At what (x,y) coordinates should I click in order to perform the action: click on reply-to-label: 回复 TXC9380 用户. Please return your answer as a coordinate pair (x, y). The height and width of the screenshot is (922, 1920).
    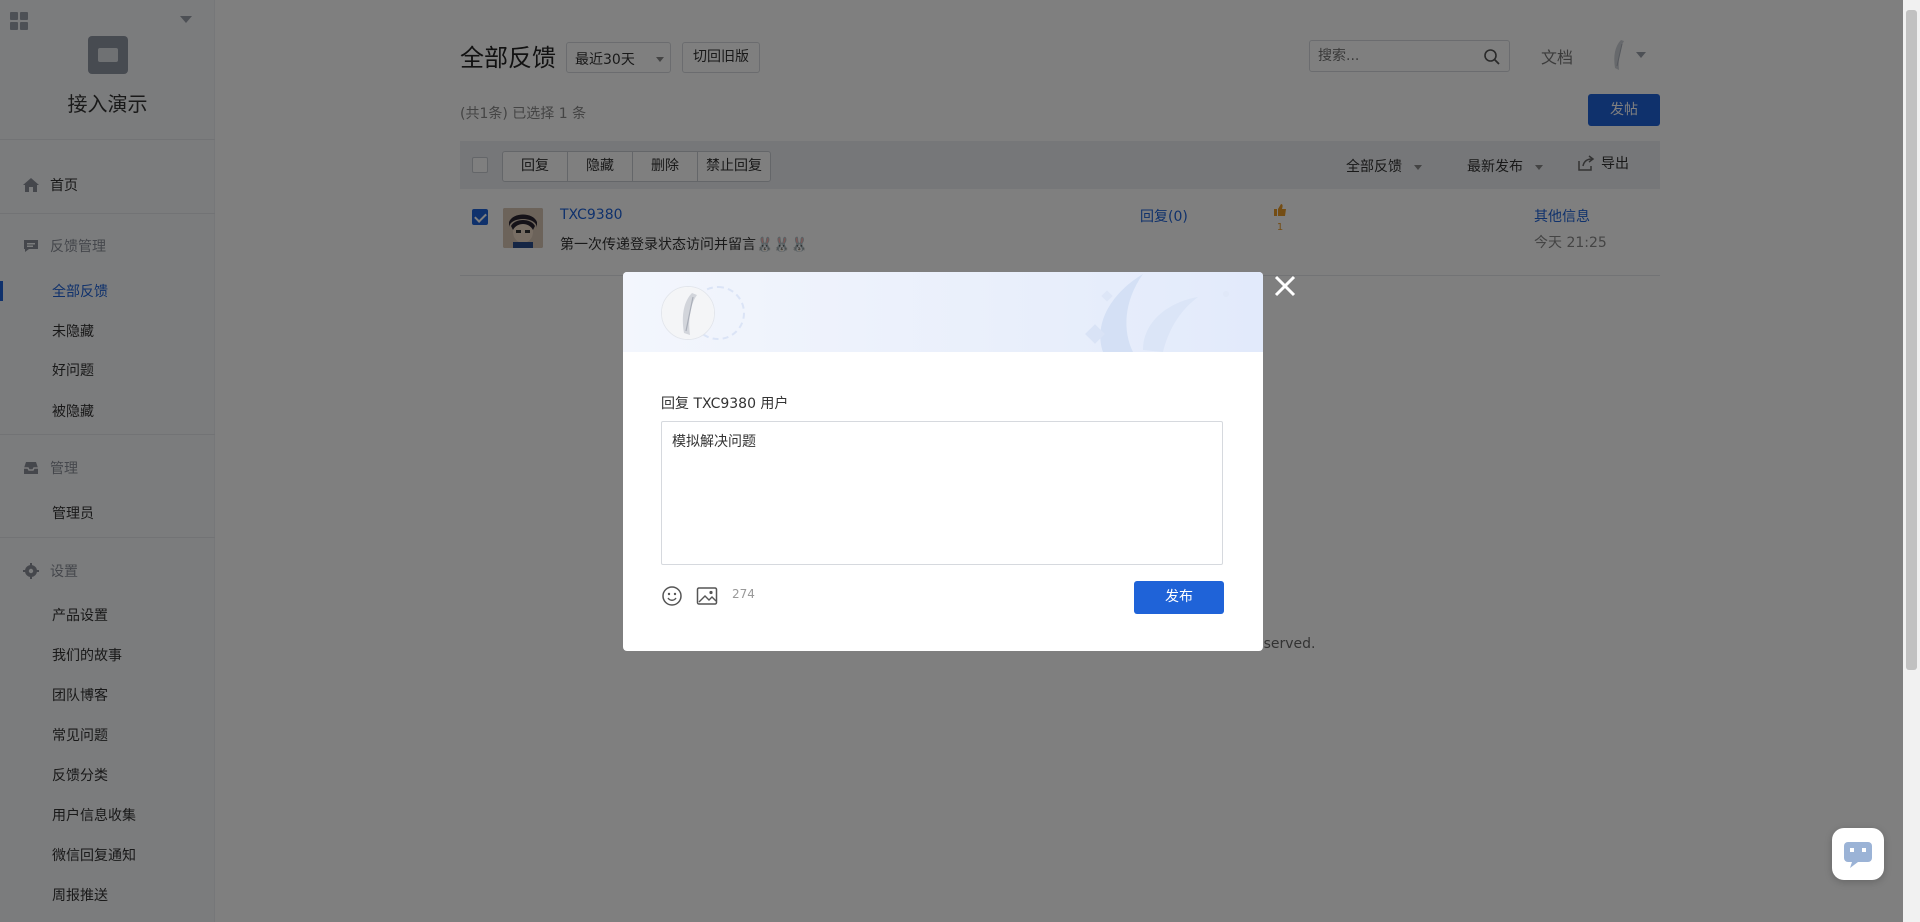
    Looking at the image, I should click on (725, 404).